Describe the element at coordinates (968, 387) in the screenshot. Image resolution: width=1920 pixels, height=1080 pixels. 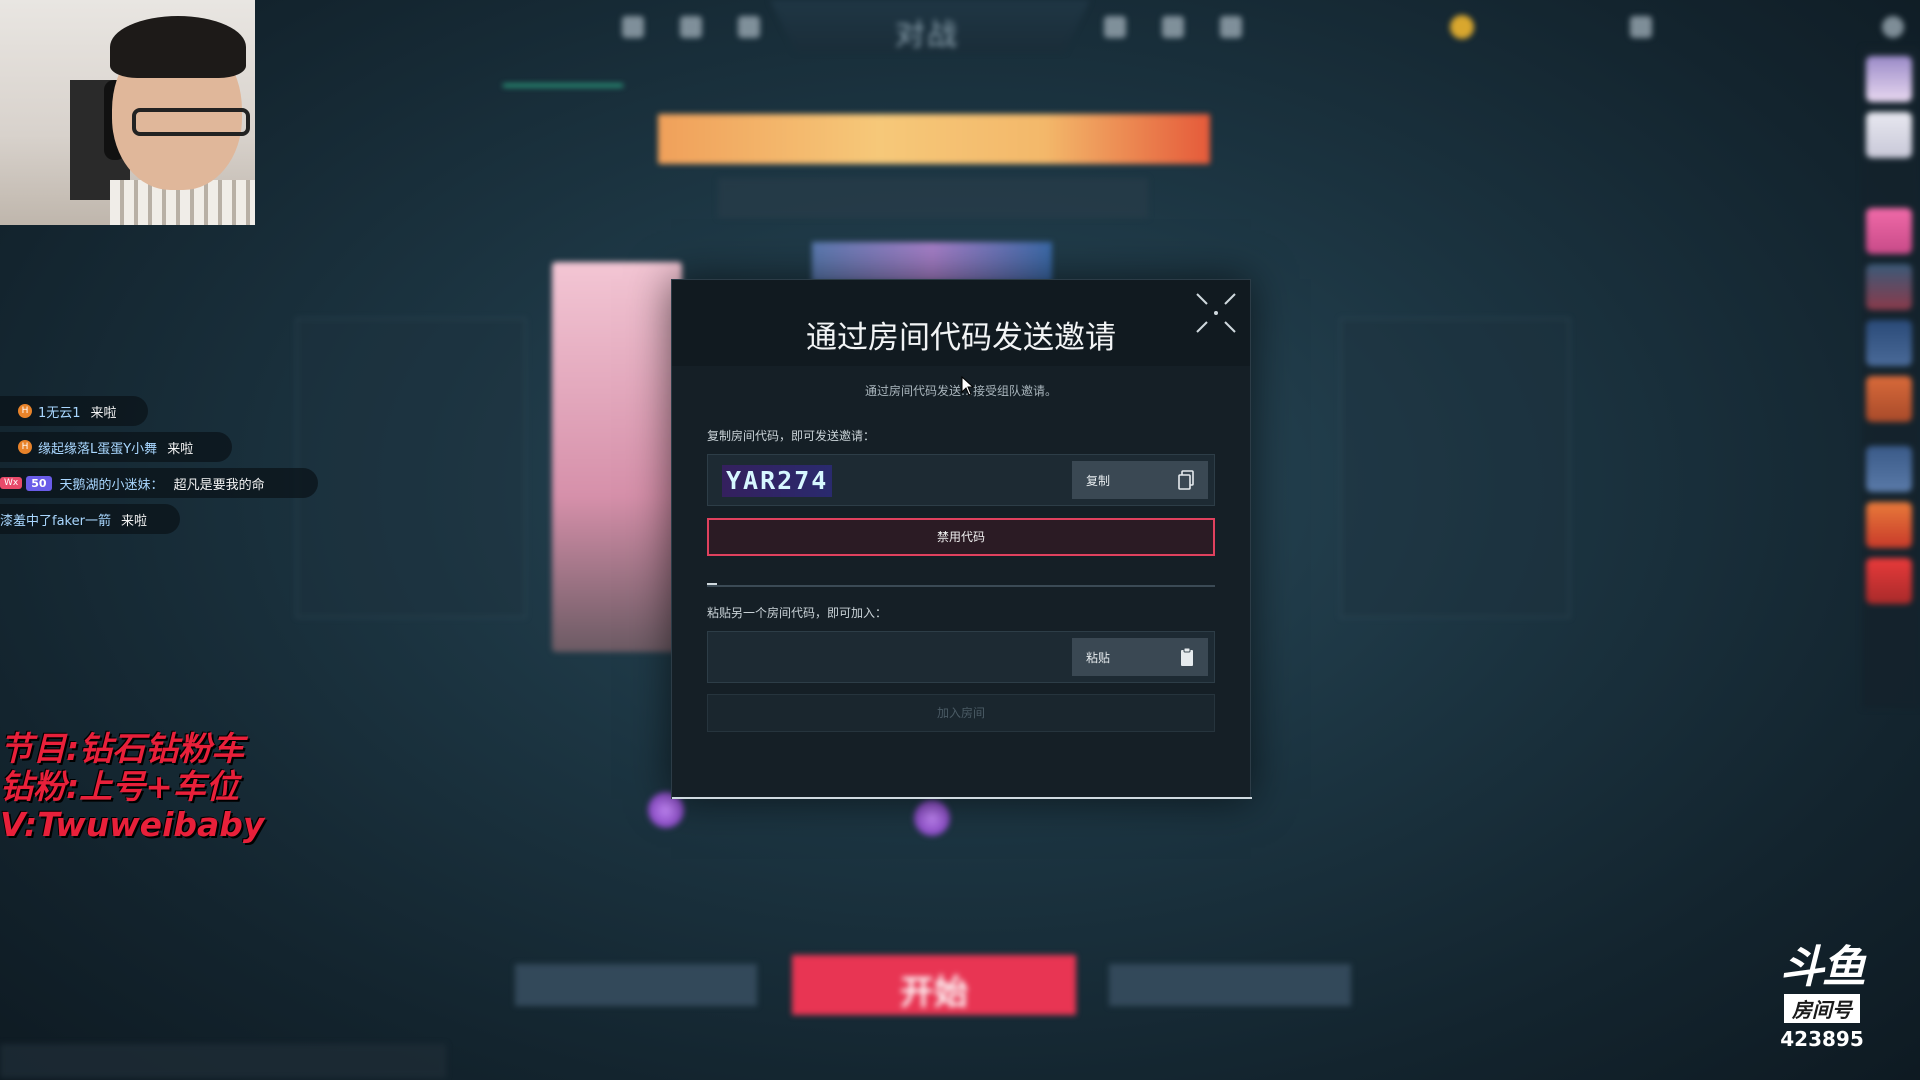
I see `mouse-cursor-icon` at that location.